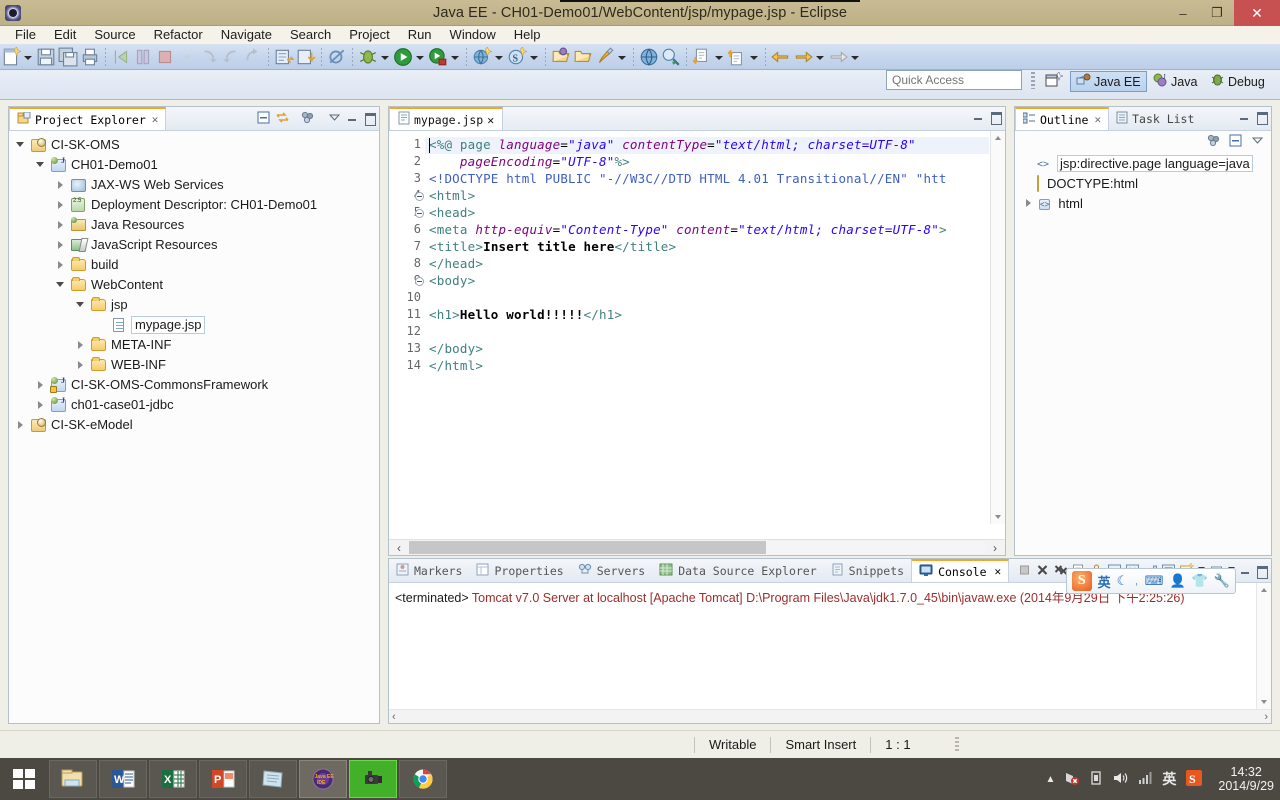  Describe the element at coordinates (1194, 779) in the screenshot. I see `sogou-tray-icon: S` at that location.